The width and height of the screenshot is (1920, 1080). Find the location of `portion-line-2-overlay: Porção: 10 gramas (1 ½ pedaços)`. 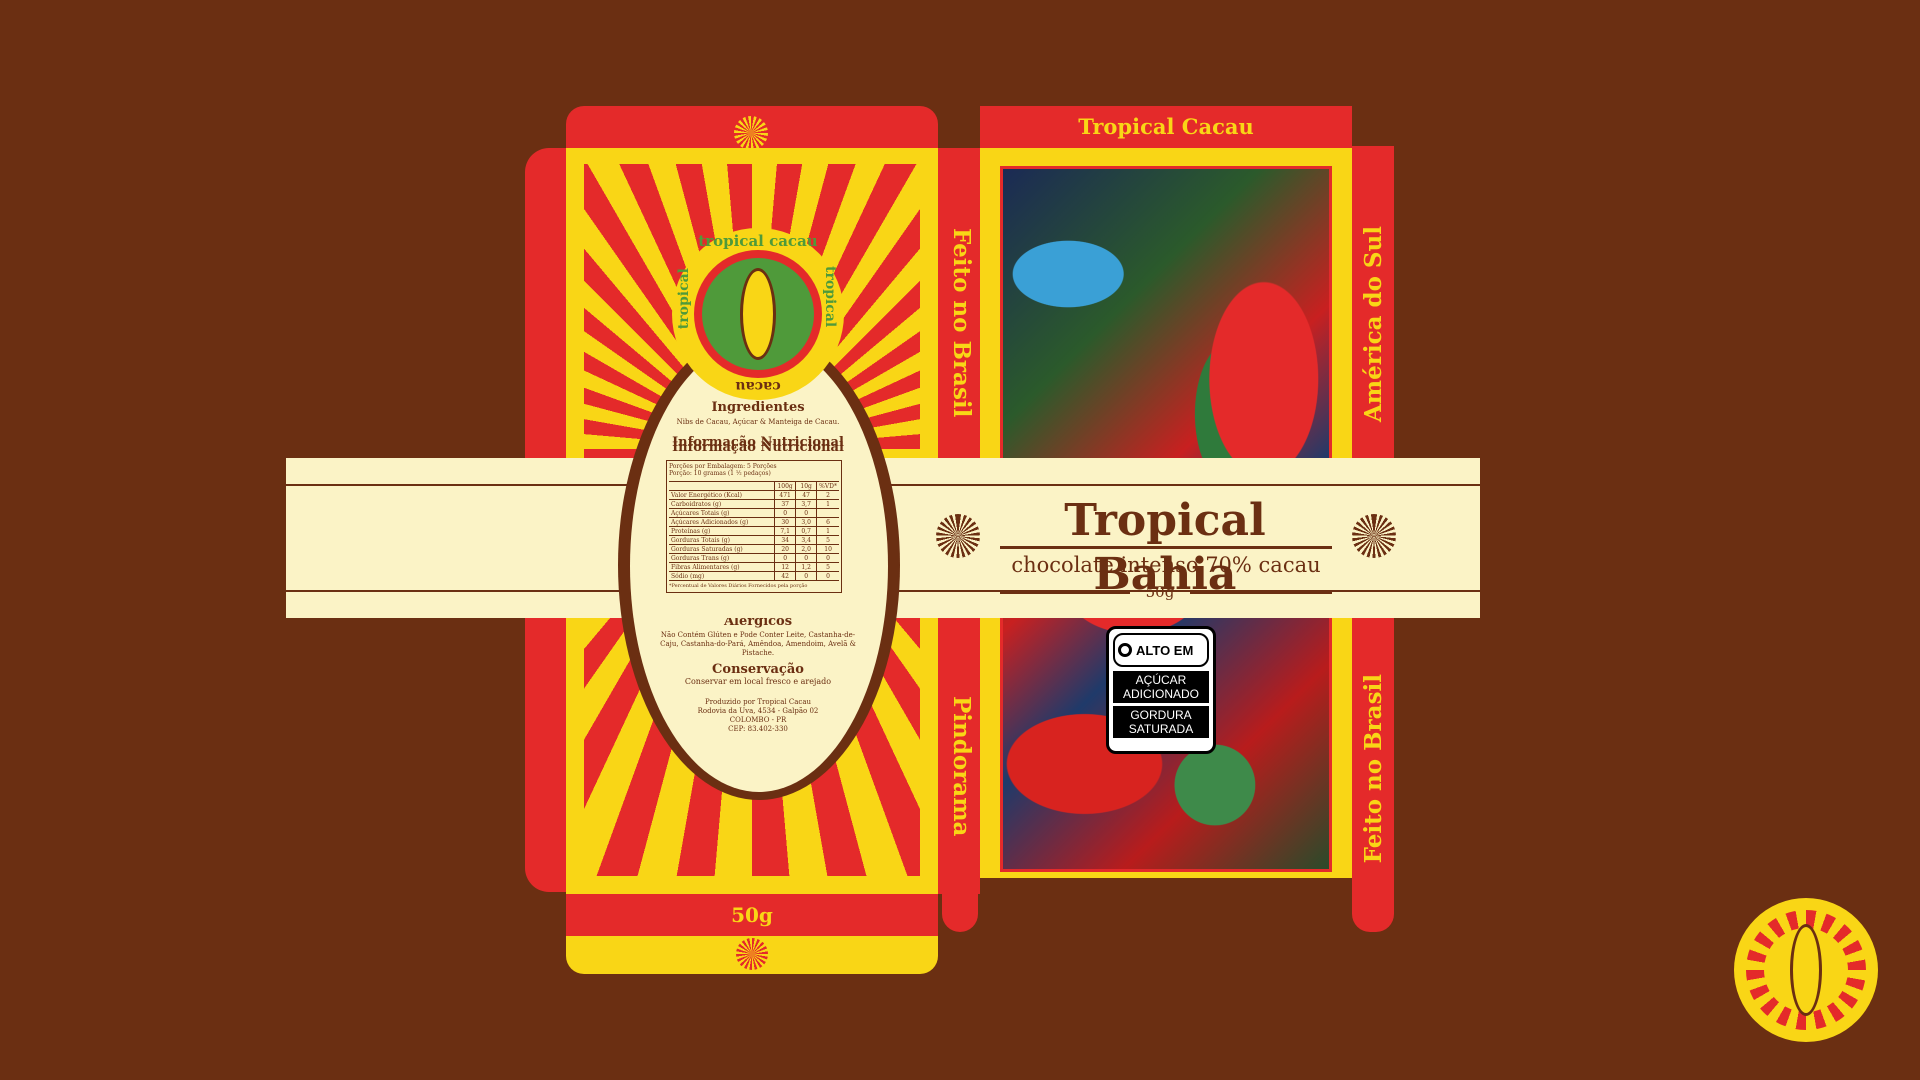

portion-line-2-overlay: Porção: 10 gramas (1 ½ pedaços) is located at coordinates (754, 476).